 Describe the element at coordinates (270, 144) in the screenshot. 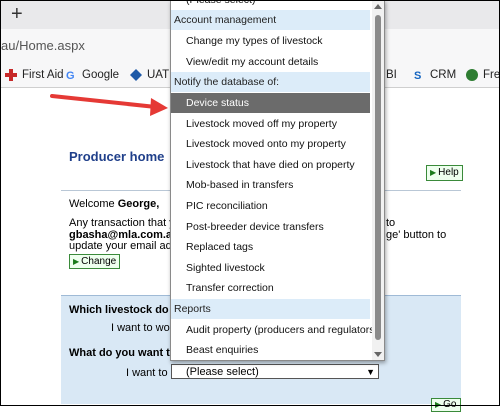

I see `dropdown-option-moved-onto: Livestock moved onto my property` at that location.